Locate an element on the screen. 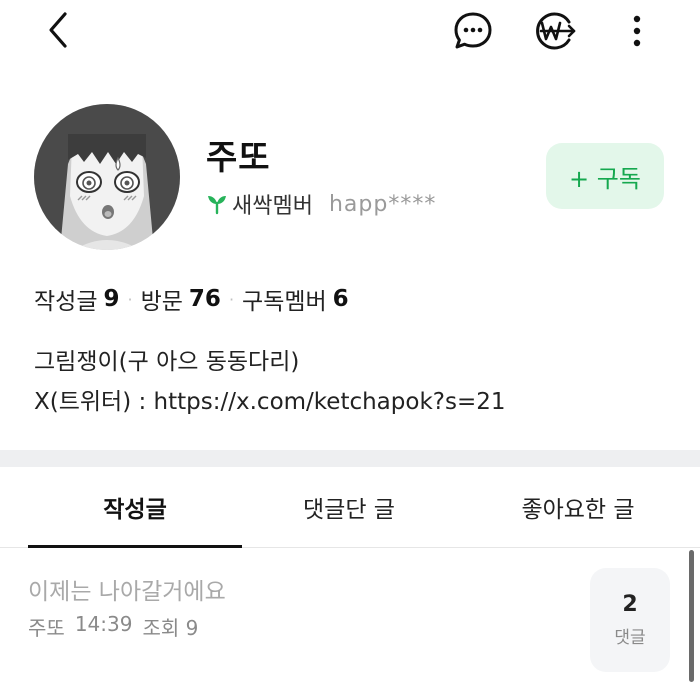 The image size is (700, 682). subscribers-stat-value: 6 is located at coordinates (340, 299).